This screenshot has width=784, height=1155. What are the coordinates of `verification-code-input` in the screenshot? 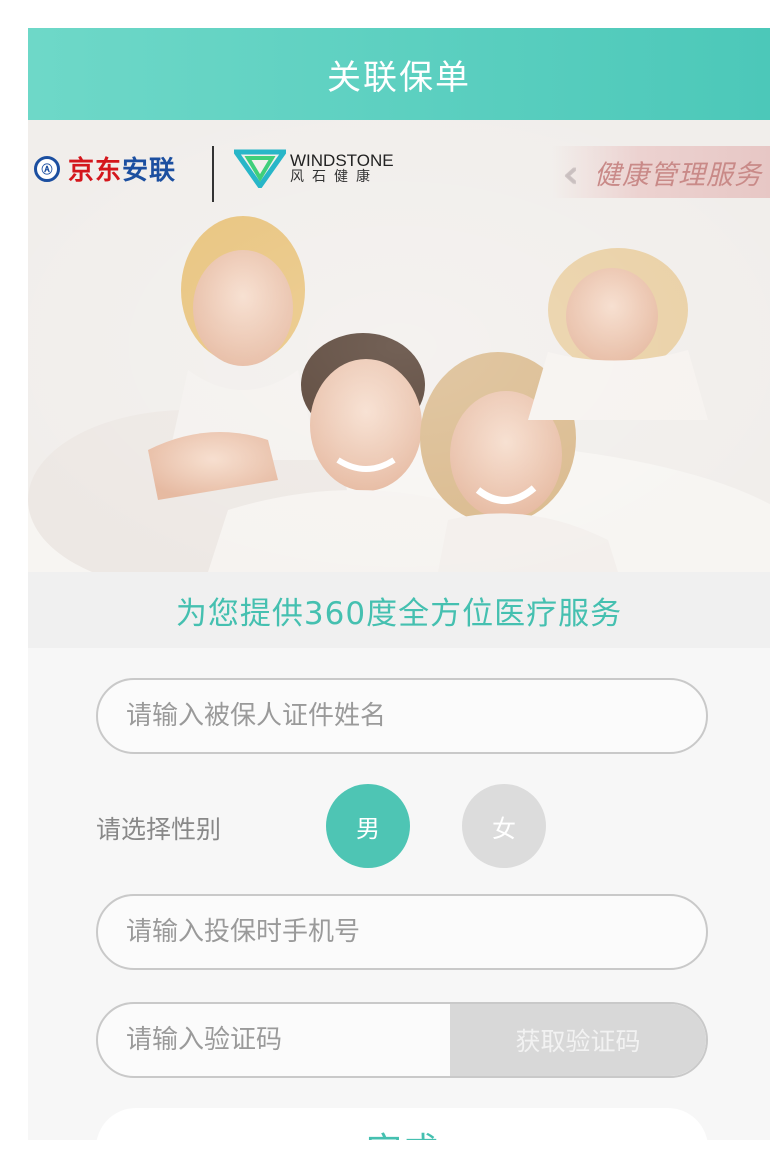 It's located at (277, 1040).